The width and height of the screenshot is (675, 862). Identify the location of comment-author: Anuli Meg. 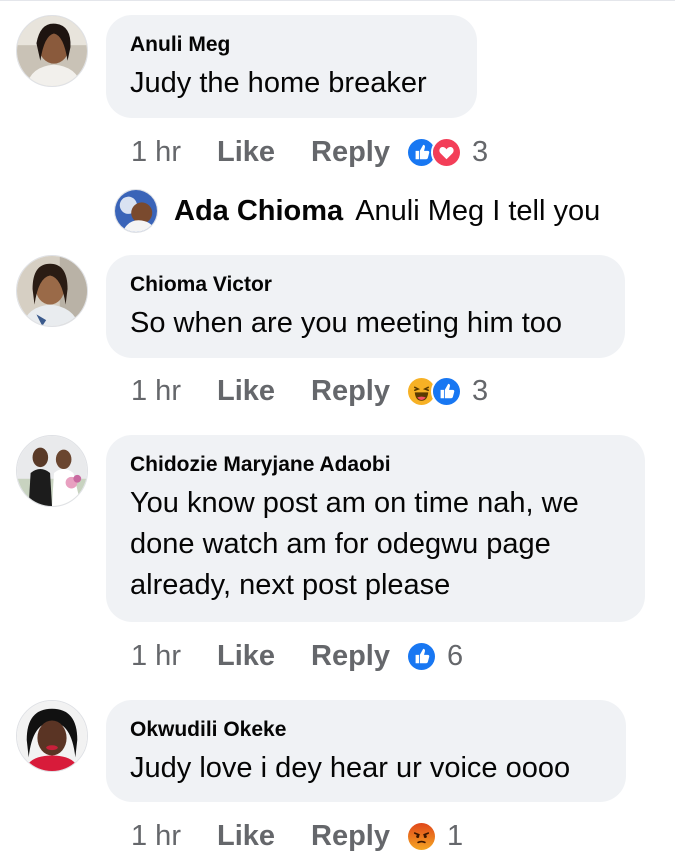
(291, 45).